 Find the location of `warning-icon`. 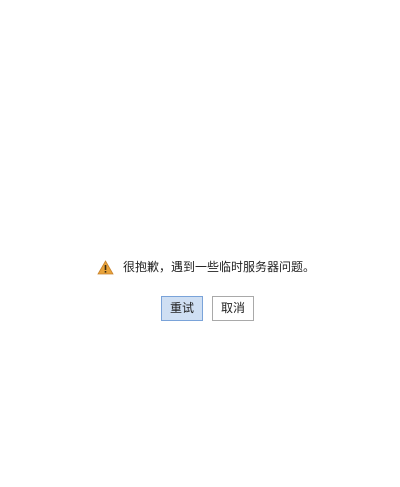

warning-icon is located at coordinates (105, 266).